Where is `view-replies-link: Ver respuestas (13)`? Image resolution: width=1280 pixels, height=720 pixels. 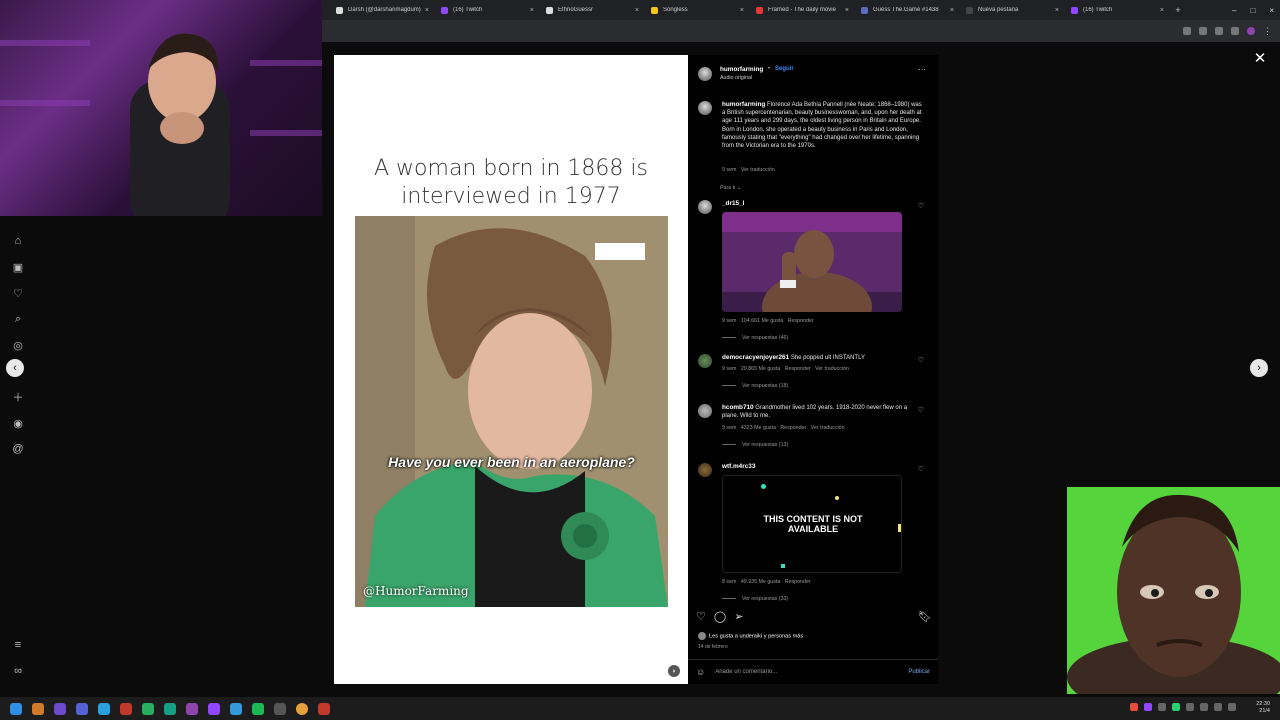
view-replies-link: Ver respuestas (13) is located at coordinates (755, 445).